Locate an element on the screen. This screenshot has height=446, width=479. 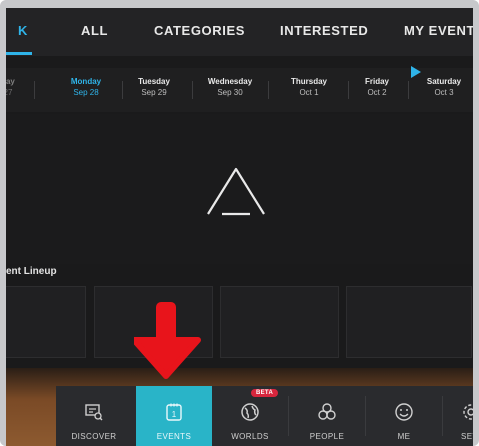
nav-label: SET is located at coordinates (467, 436).